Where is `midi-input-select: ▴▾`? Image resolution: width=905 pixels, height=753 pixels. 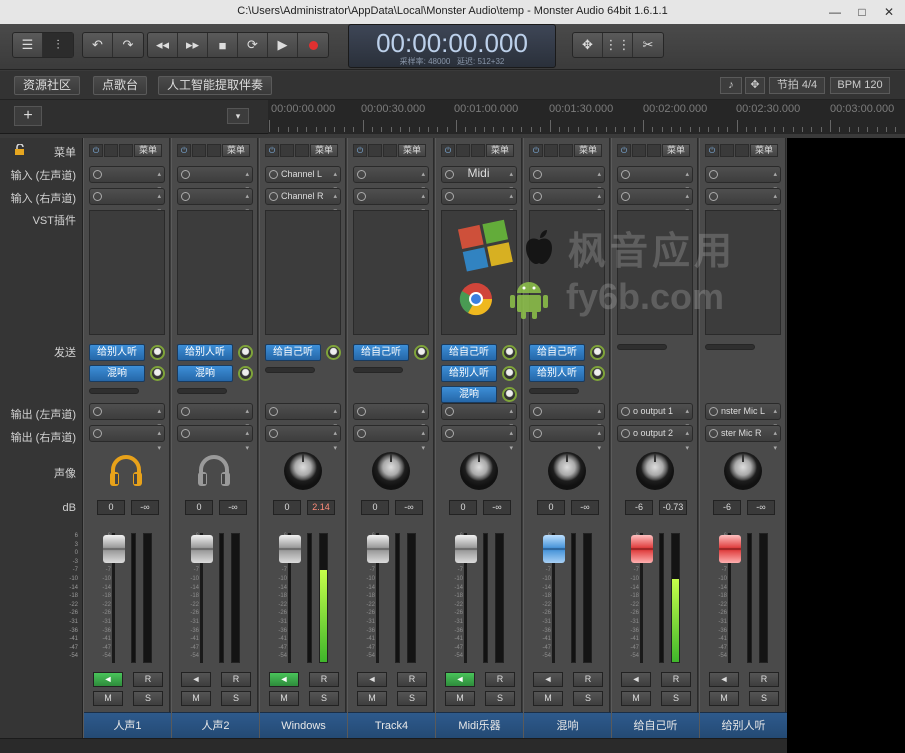 midi-input-select: ▴▾ is located at coordinates (479, 201).